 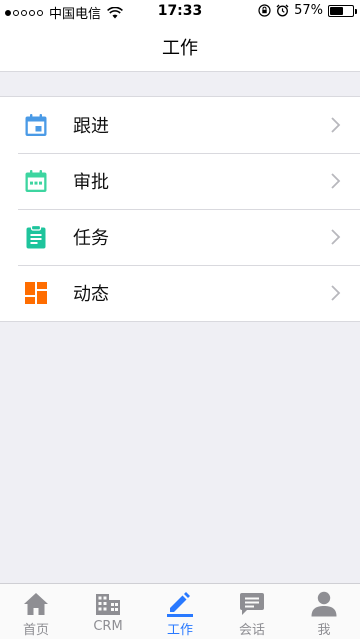 I want to click on tab-me: 我, so click(x=324, y=611).